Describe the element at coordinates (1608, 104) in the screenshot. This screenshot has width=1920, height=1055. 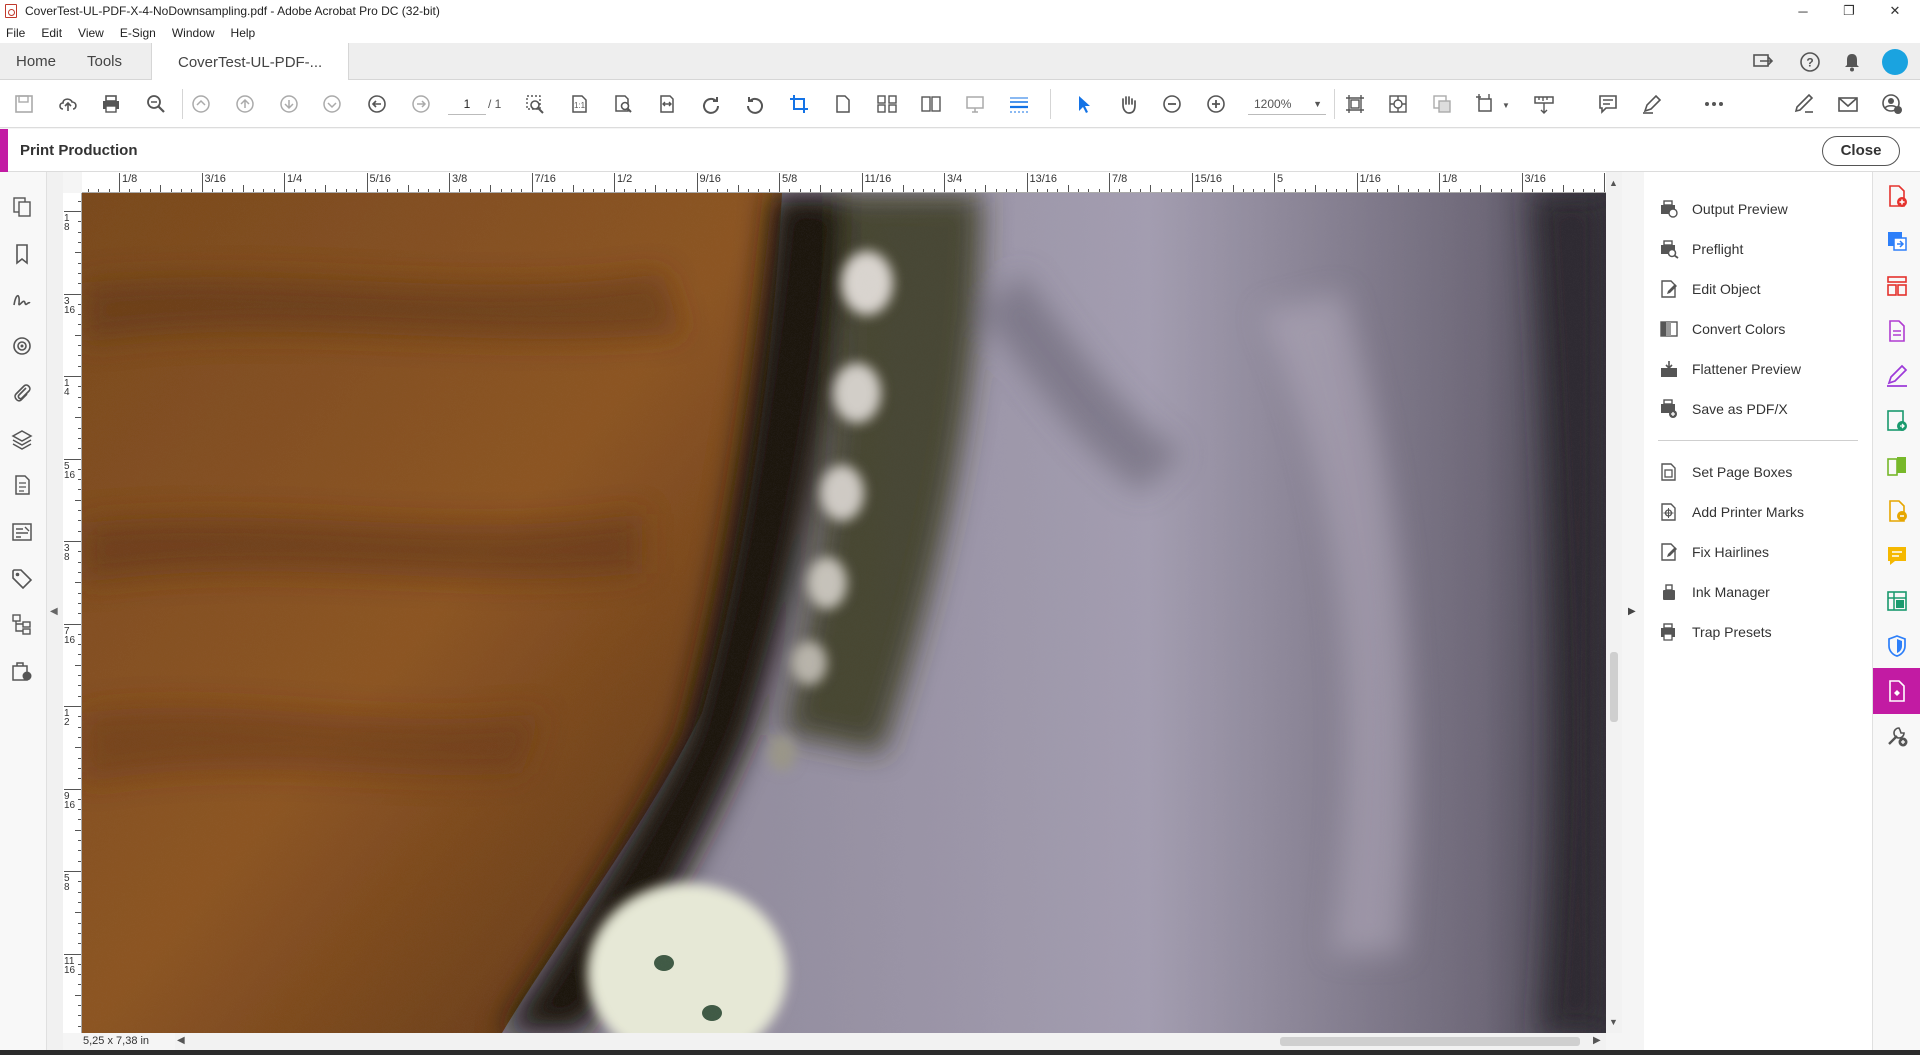
I see `comment-icon` at that location.